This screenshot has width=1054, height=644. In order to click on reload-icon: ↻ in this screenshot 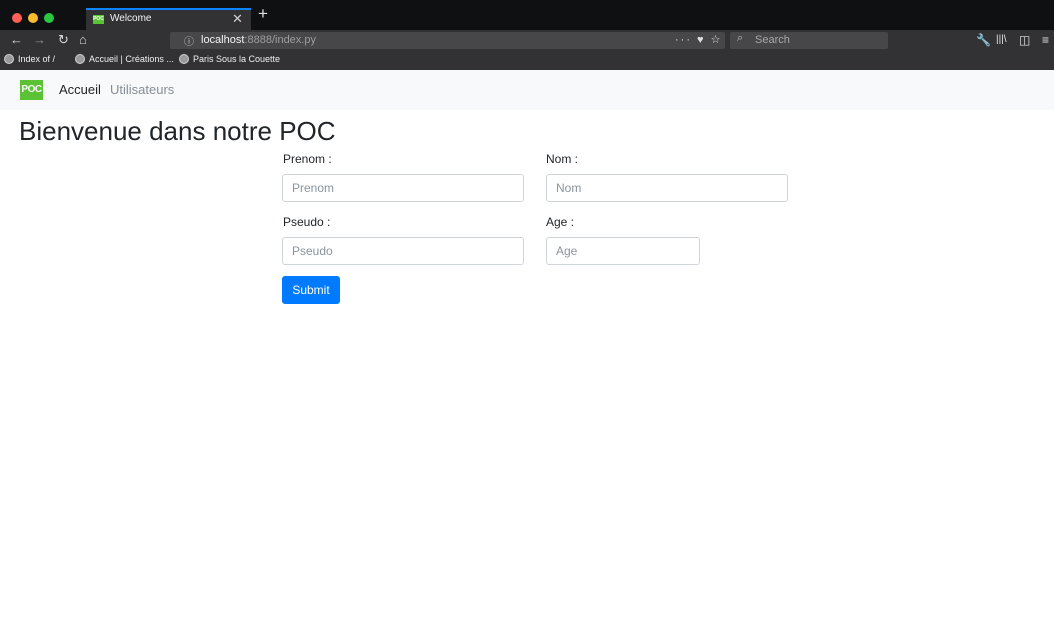, I will do `click(63, 40)`.